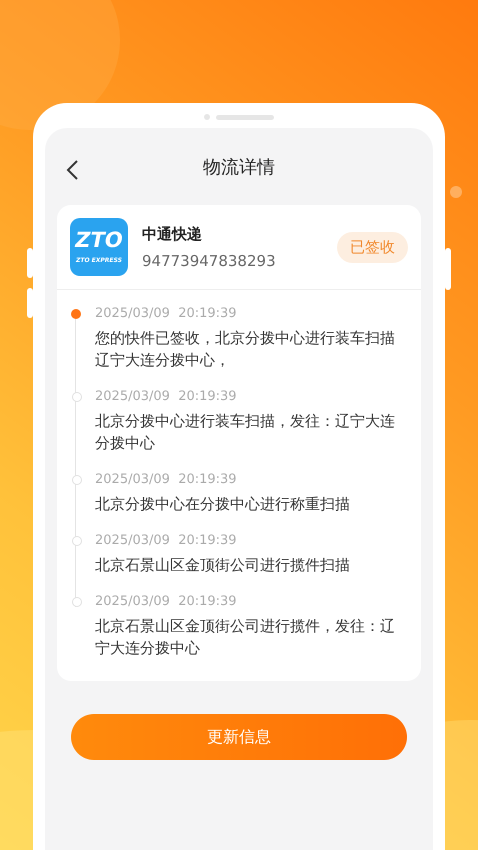 Image resolution: width=478 pixels, height=850 pixels. Describe the element at coordinates (223, 504) in the screenshot. I see `event-text: 北京分拨中心在分拨中心进行称重扫描` at that location.